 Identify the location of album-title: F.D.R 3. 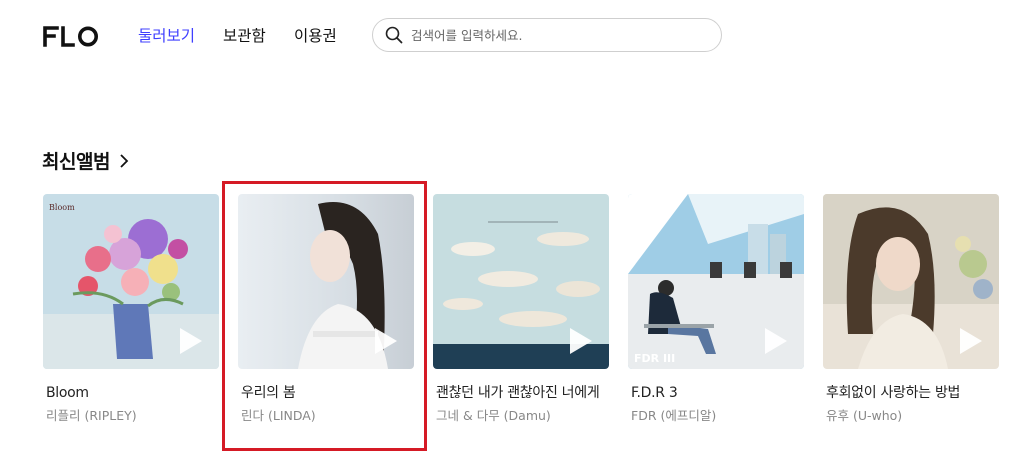
(716, 393).